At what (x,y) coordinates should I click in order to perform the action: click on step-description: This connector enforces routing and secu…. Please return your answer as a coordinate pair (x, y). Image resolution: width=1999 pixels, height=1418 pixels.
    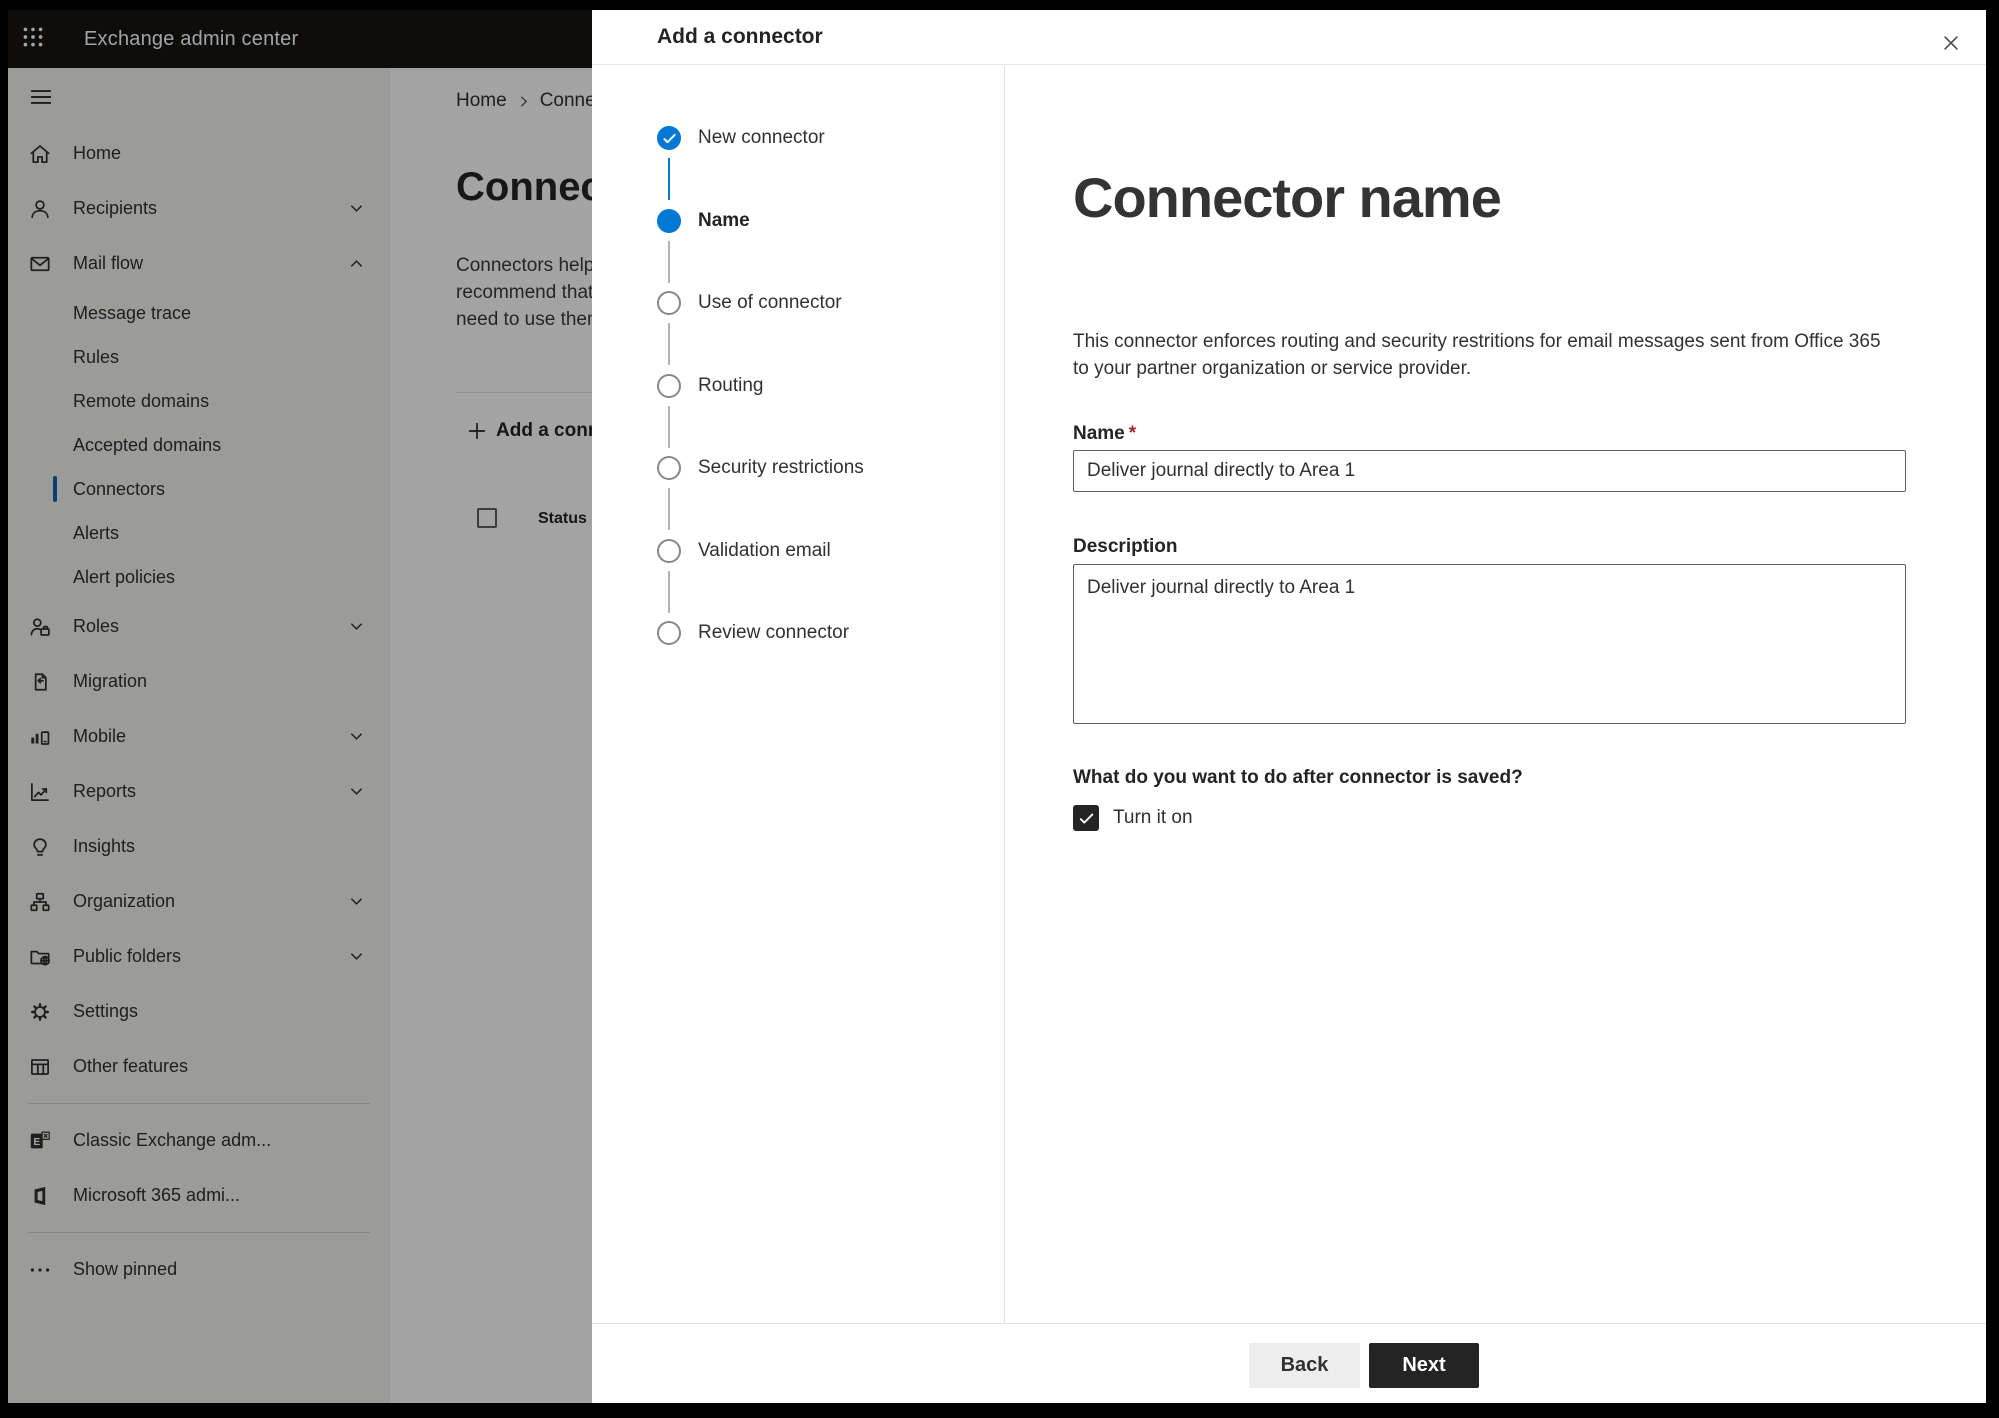
    Looking at the image, I should click on (1477, 355).